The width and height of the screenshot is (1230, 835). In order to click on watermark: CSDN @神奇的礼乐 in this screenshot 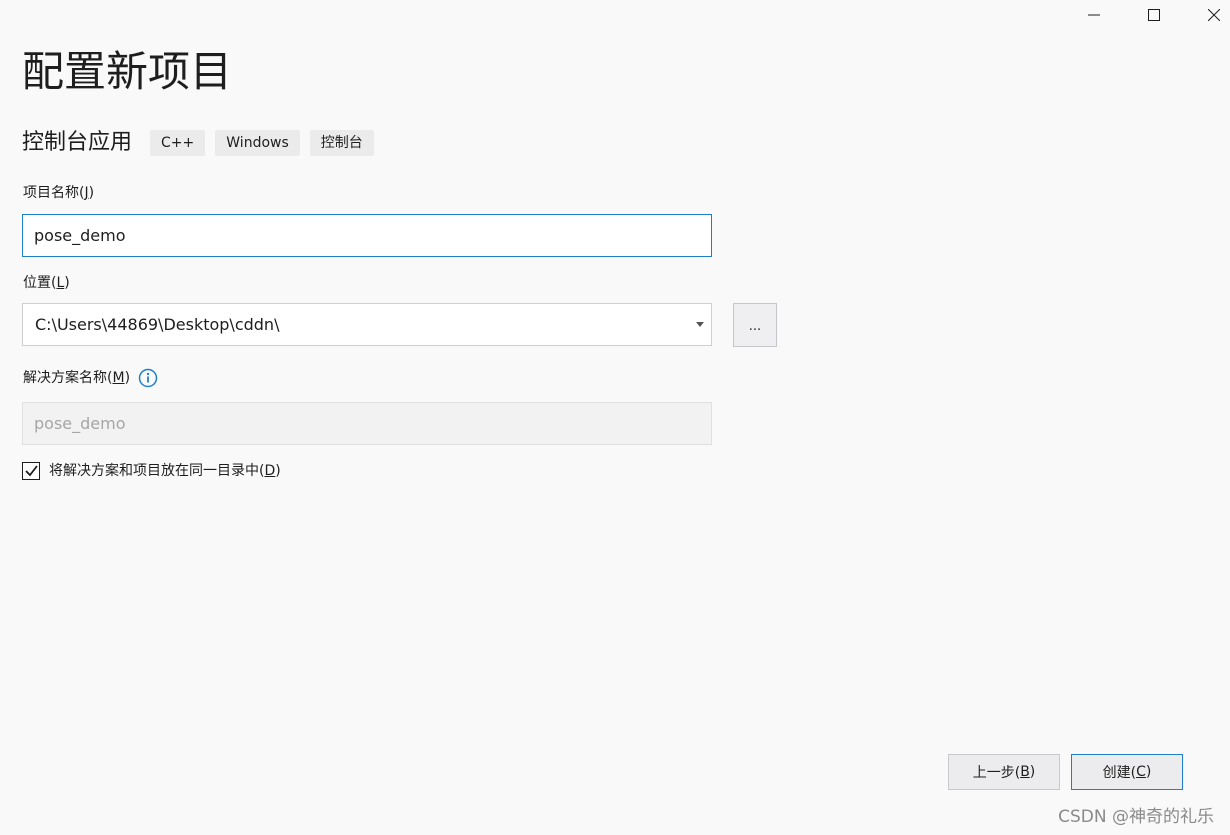, I will do `click(1136, 817)`.